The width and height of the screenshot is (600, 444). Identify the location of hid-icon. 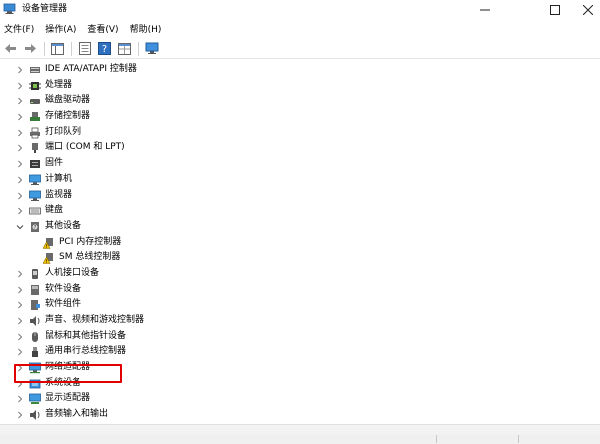
(35, 273).